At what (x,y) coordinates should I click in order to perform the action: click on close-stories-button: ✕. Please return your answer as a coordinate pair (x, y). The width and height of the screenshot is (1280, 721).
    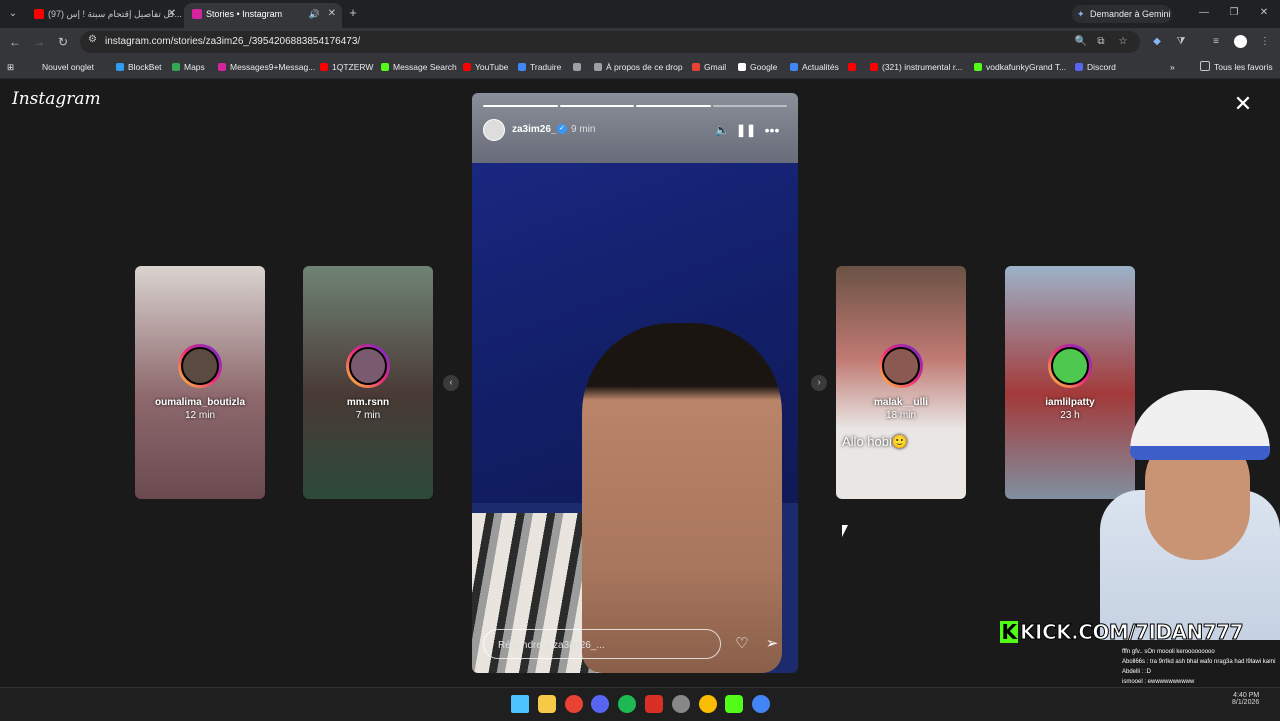
    Looking at the image, I should click on (1243, 104).